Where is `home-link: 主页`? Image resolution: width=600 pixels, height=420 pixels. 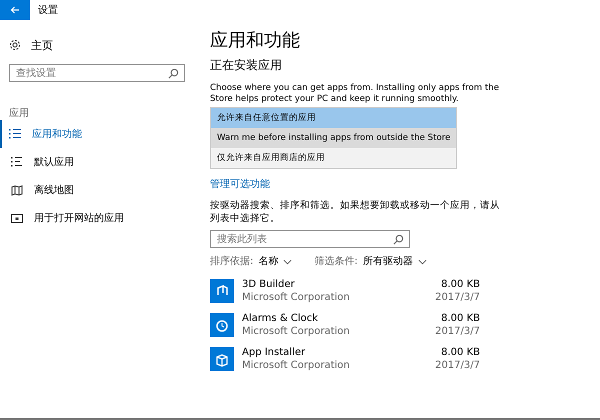
home-link: 主页 is located at coordinates (99, 45).